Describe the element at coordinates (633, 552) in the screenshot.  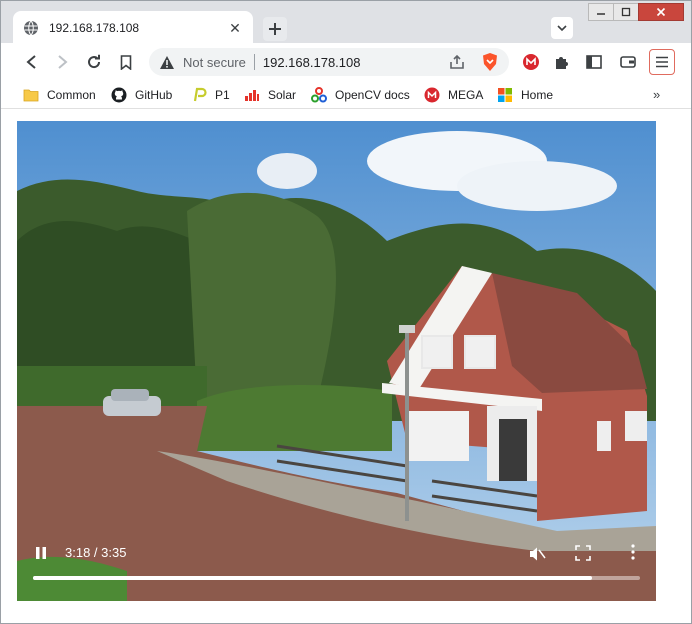
I see `more-options-icon` at that location.